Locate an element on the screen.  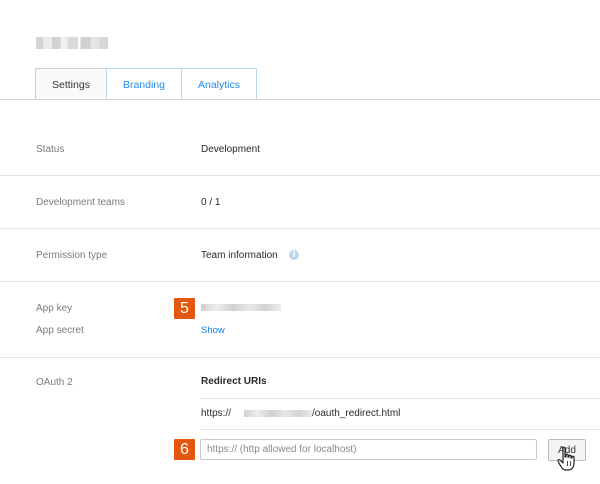
step-6-badge: 6 is located at coordinates (184, 449).